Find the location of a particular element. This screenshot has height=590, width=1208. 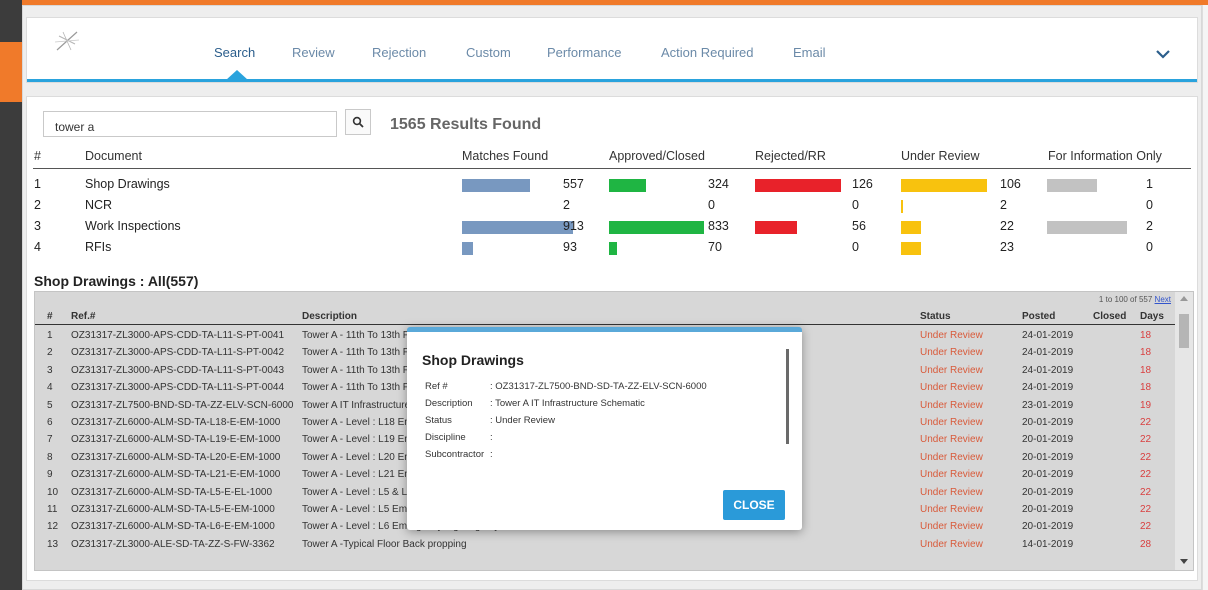

summary-count-info-only: 2 is located at coordinates (1149, 226).